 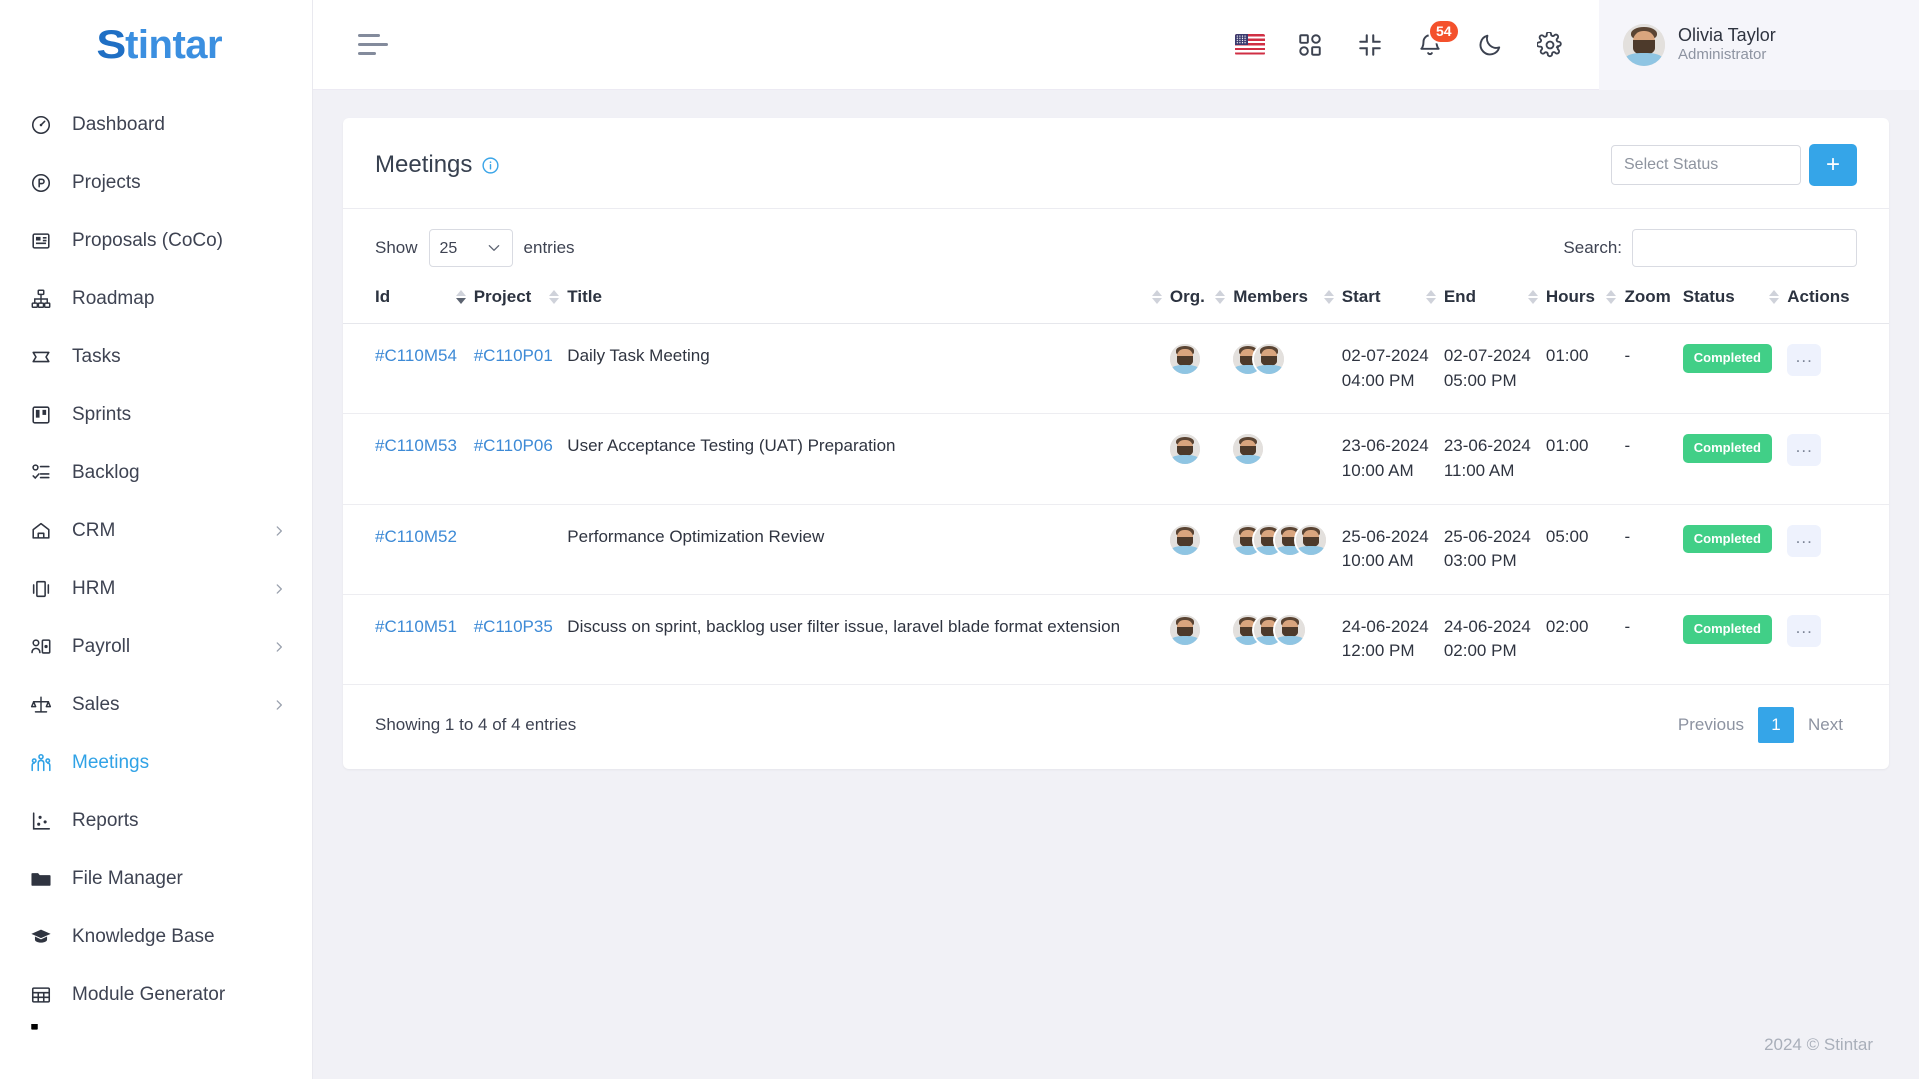 I want to click on pagination-previous: Previous, so click(x=1711, y=725).